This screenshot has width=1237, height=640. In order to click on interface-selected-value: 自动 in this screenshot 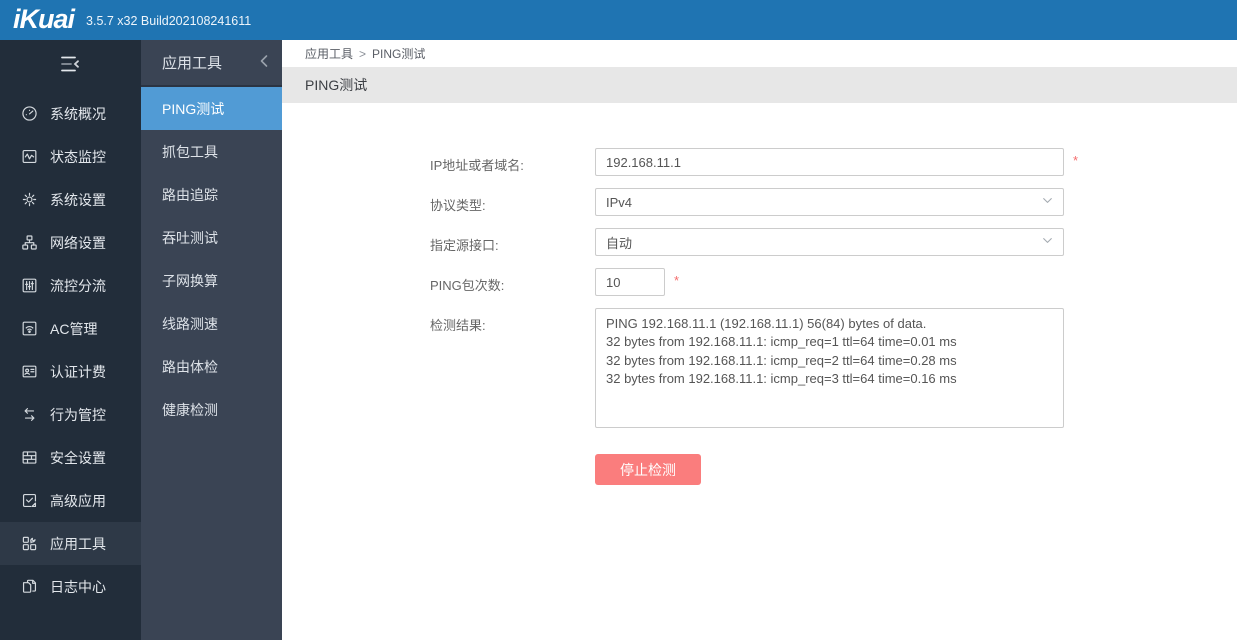, I will do `click(619, 243)`.